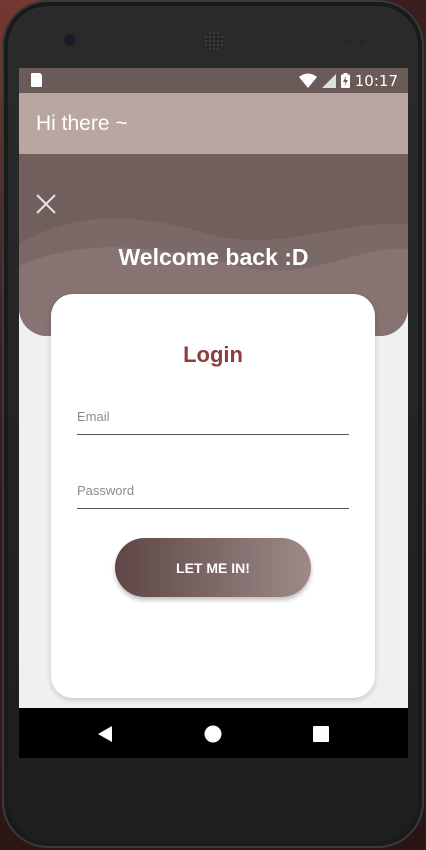 This screenshot has height=850, width=426. What do you see at coordinates (213, 80) in the screenshot?
I see `status-bar: 10:17` at bounding box center [213, 80].